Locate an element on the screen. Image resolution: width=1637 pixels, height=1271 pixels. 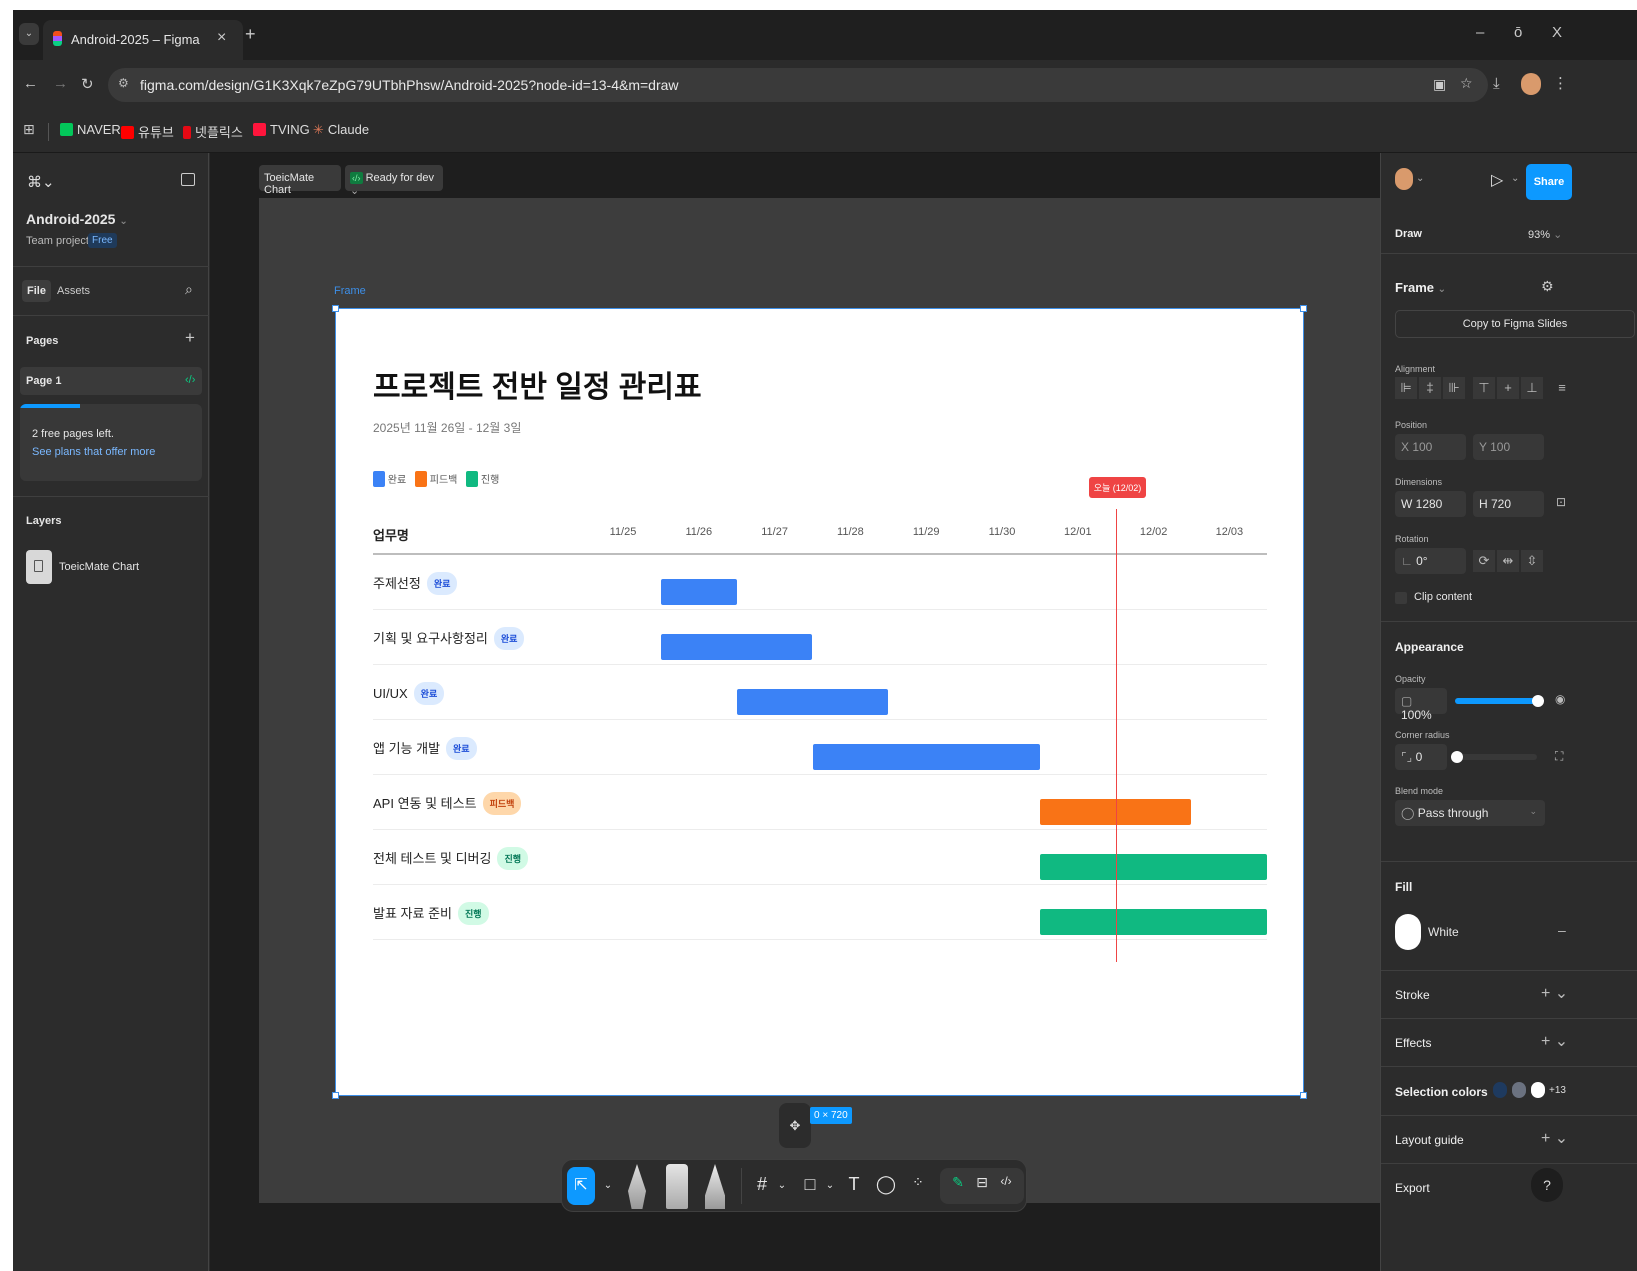
bookmark-youtube: 유튜브 is located at coordinates (147, 131).